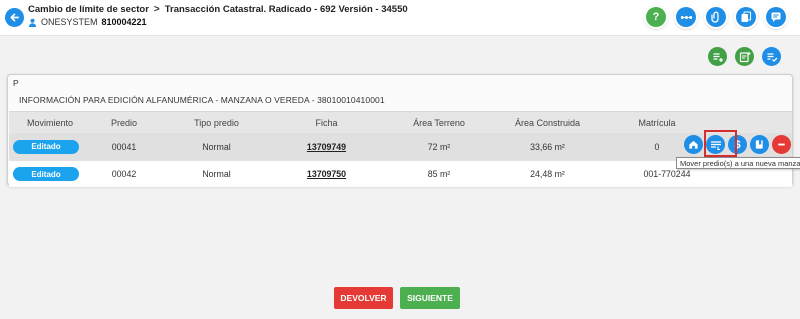  I want to click on checklist-icon, so click(772, 57).